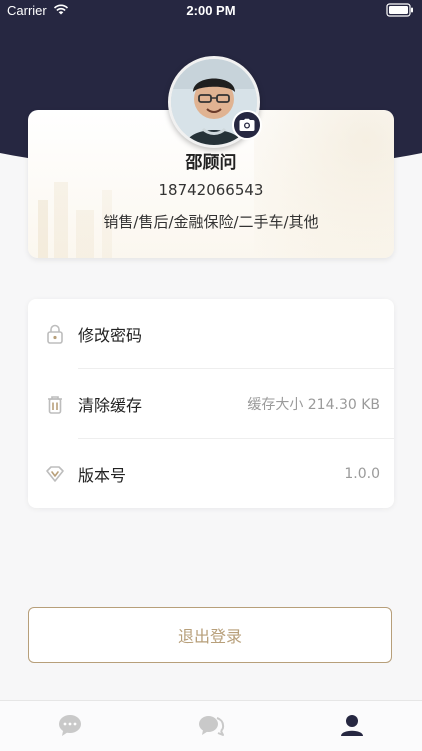  I want to click on profile-icon, so click(352, 725).